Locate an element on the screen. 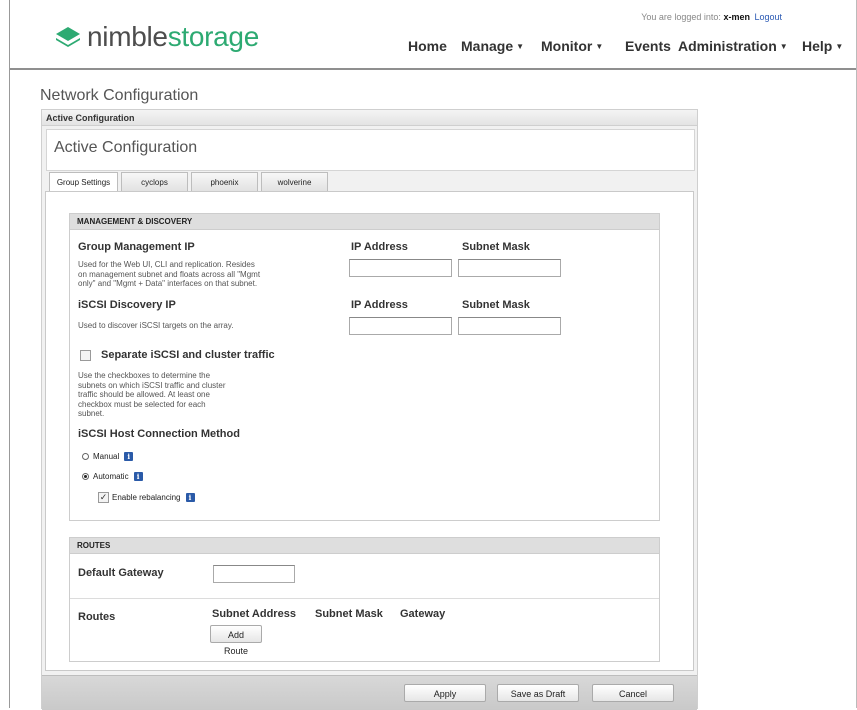 The image size is (857, 710). apply-button: Apply is located at coordinates (445, 693).